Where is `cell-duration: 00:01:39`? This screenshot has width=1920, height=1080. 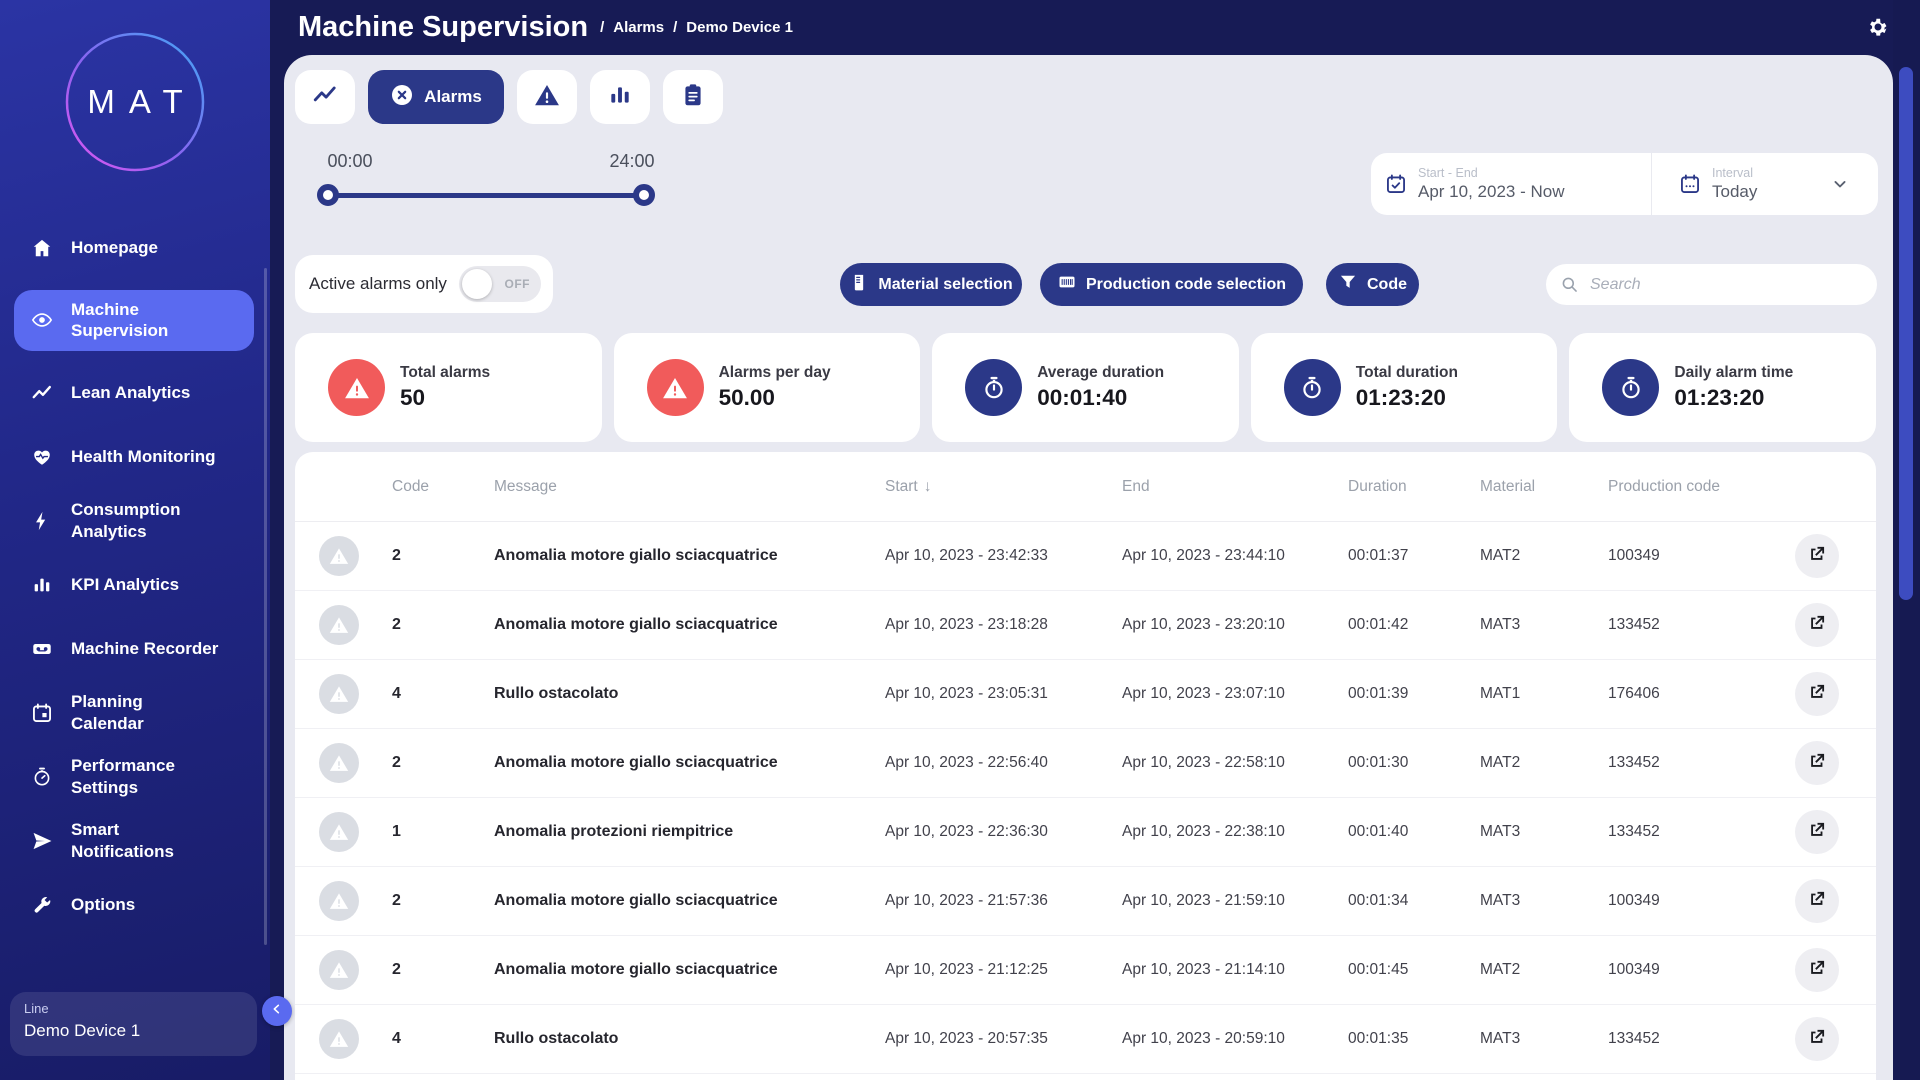 cell-duration: 00:01:39 is located at coordinates (1378, 693).